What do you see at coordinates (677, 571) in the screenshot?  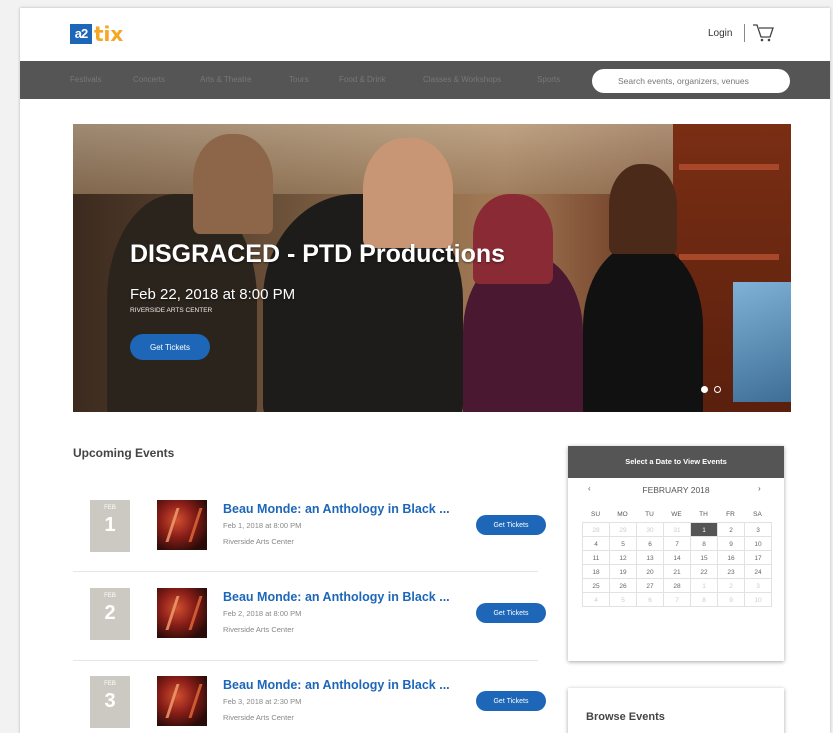 I see `calendar-day: 21` at bounding box center [677, 571].